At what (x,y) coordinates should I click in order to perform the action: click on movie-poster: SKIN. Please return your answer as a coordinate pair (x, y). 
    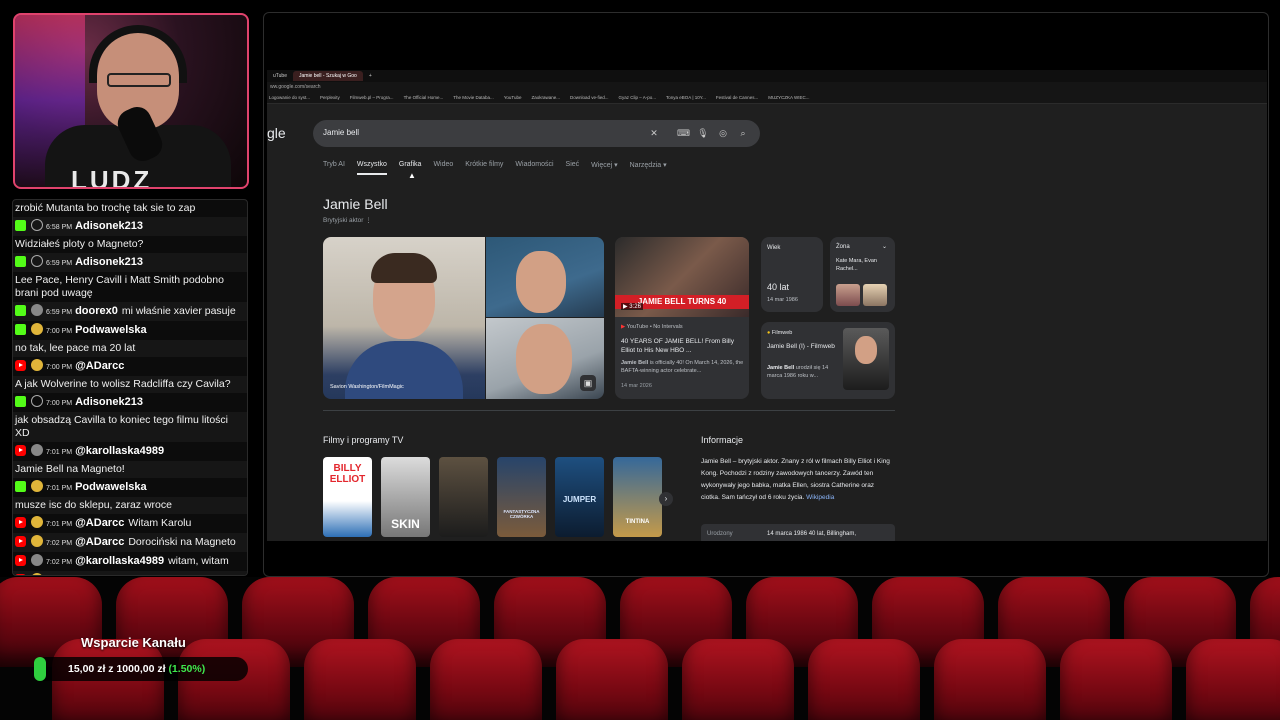
    Looking at the image, I should click on (405, 497).